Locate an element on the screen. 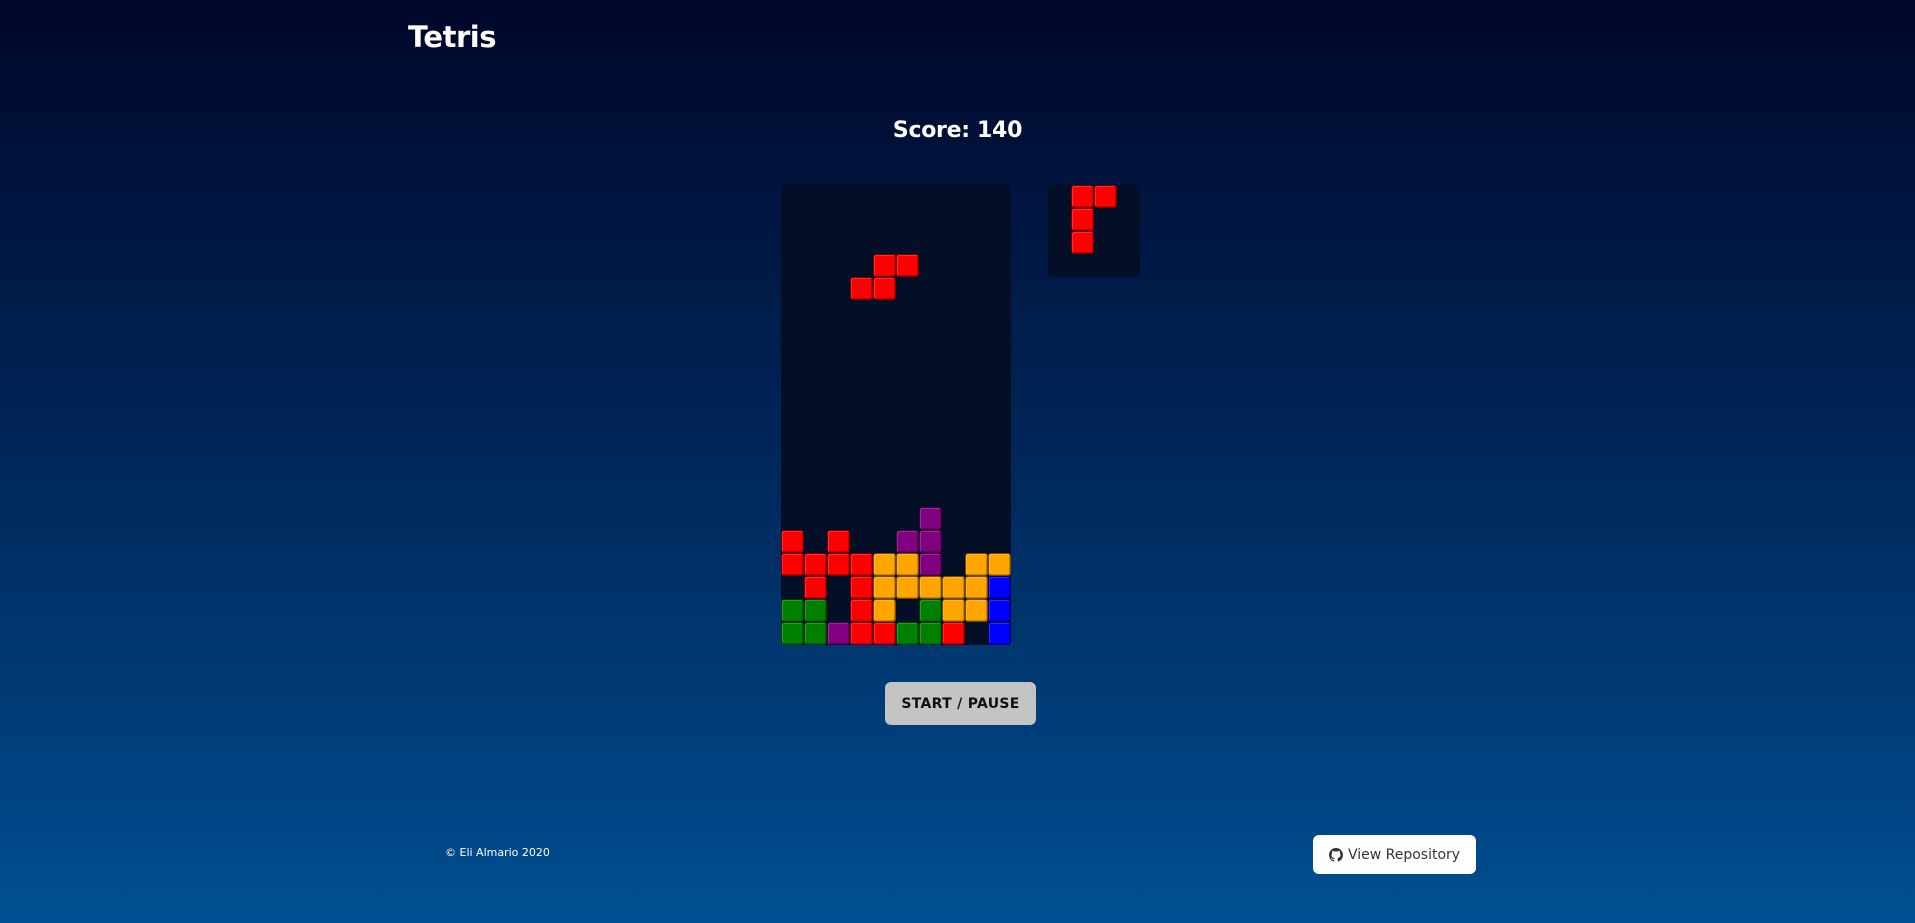  view-repository-label: View Repository is located at coordinates (1404, 854).